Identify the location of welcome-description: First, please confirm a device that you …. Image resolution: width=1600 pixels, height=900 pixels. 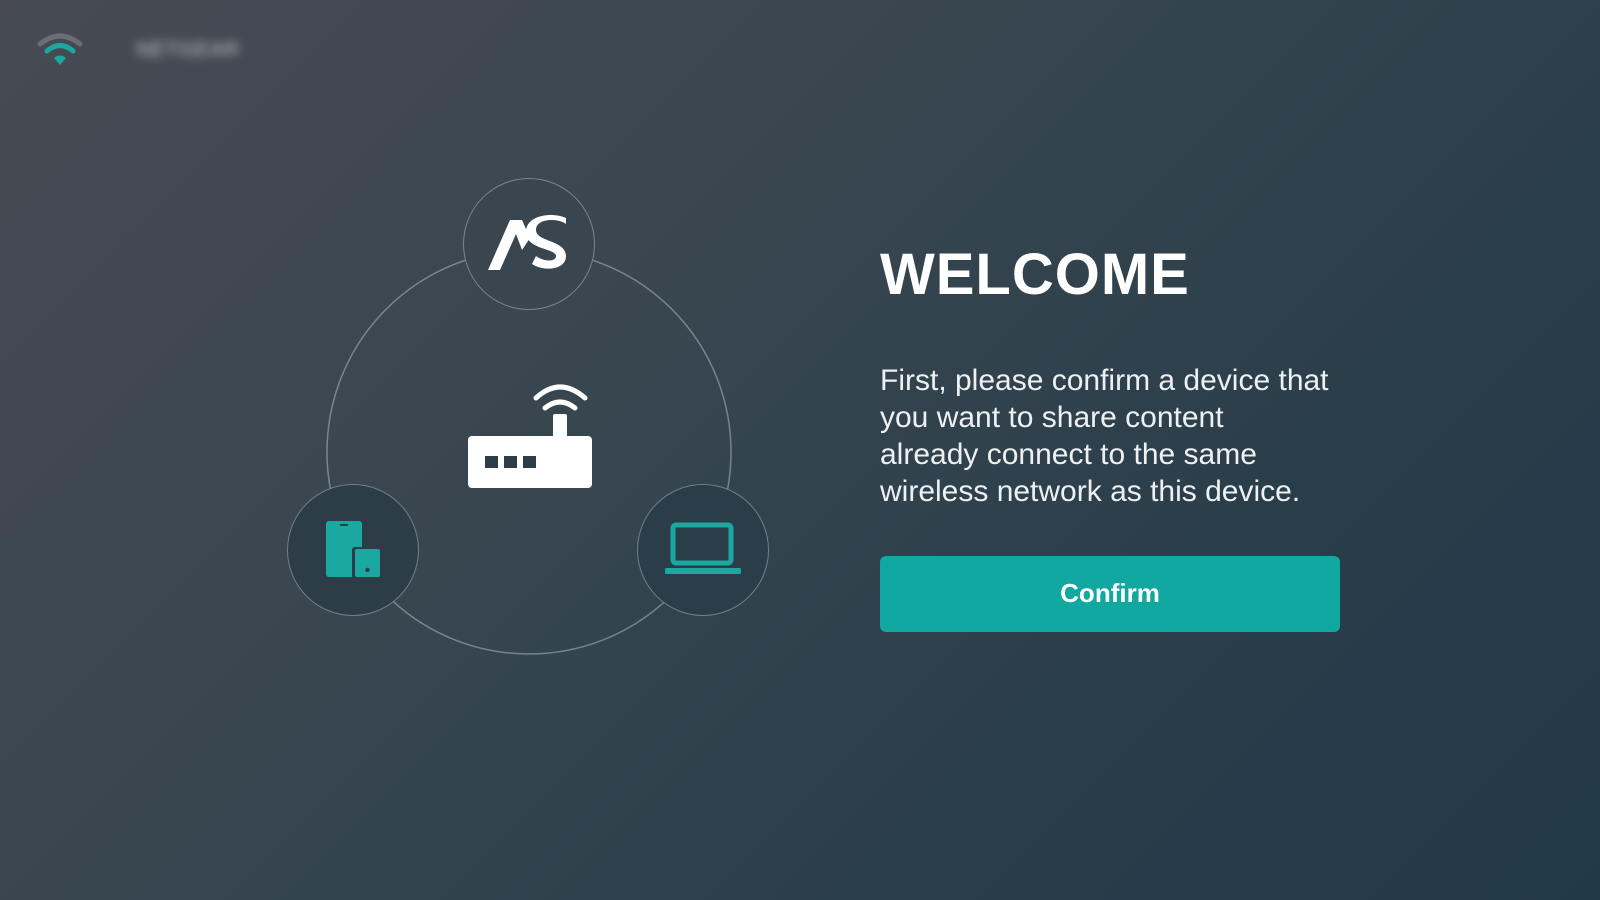
(1104, 435).